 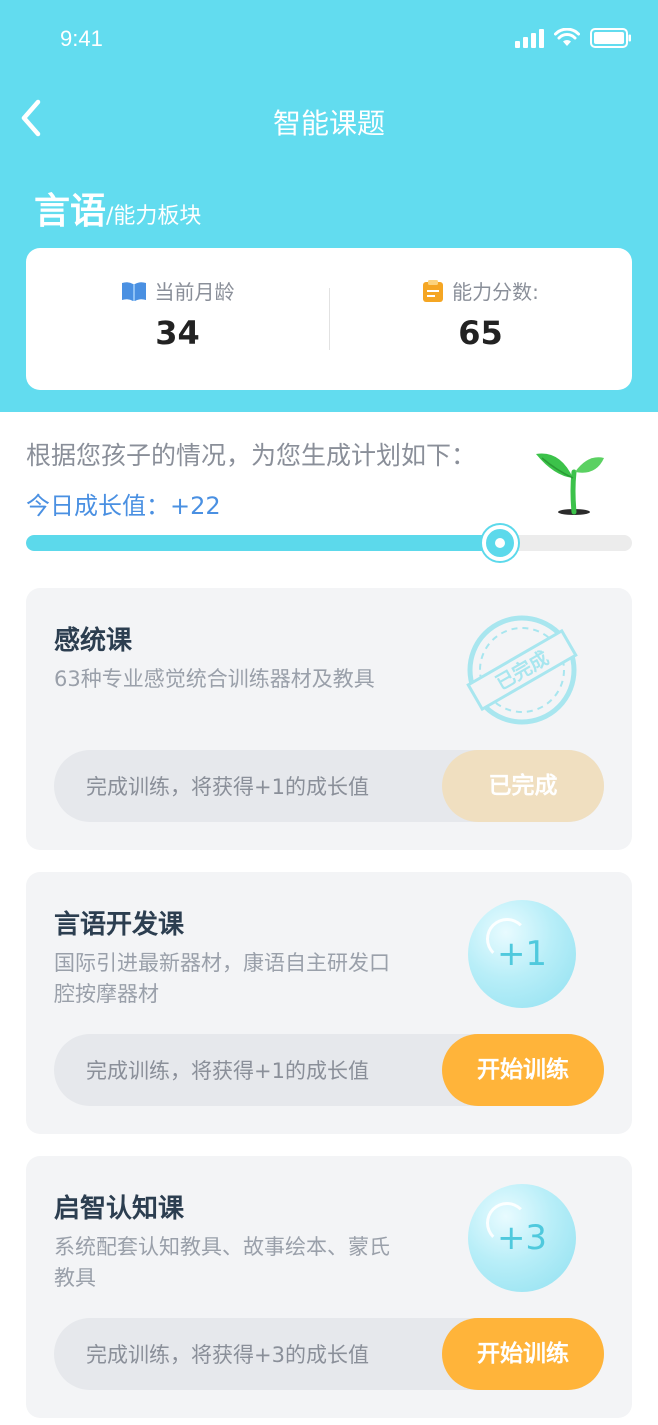 I want to click on age-label-row: 当前月龄, so click(x=177, y=290).